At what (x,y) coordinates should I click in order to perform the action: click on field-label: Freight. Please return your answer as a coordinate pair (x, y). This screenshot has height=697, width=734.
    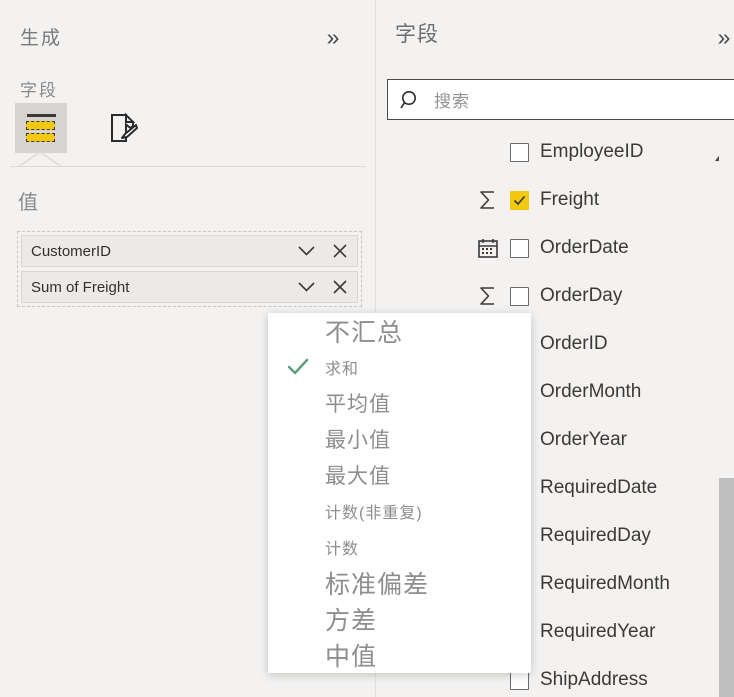
    Looking at the image, I should click on (570, 199).